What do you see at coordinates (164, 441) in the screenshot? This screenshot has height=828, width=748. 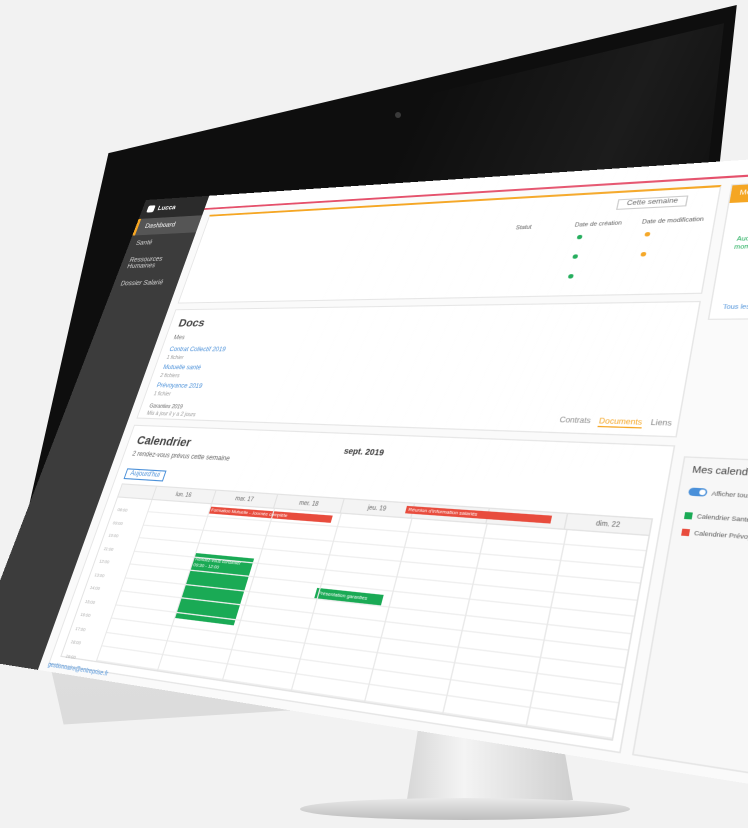 I see `calendar-title: Calendrier` at bounding box center [164, 441].